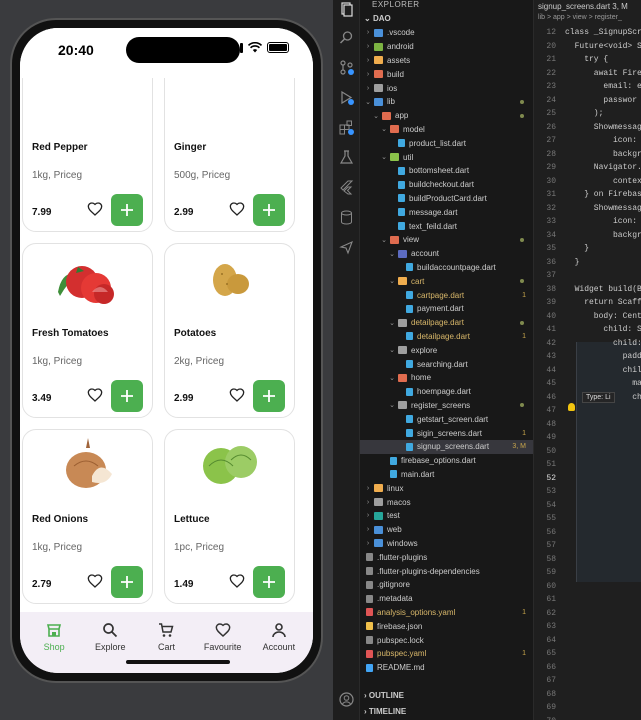 Image resolution: width=641 pixels, height=720 pixels. What do you see at coordinates (603, 302) in the screenshot?
I see `code-line: return Scaff` at bounding box center [603, 302].